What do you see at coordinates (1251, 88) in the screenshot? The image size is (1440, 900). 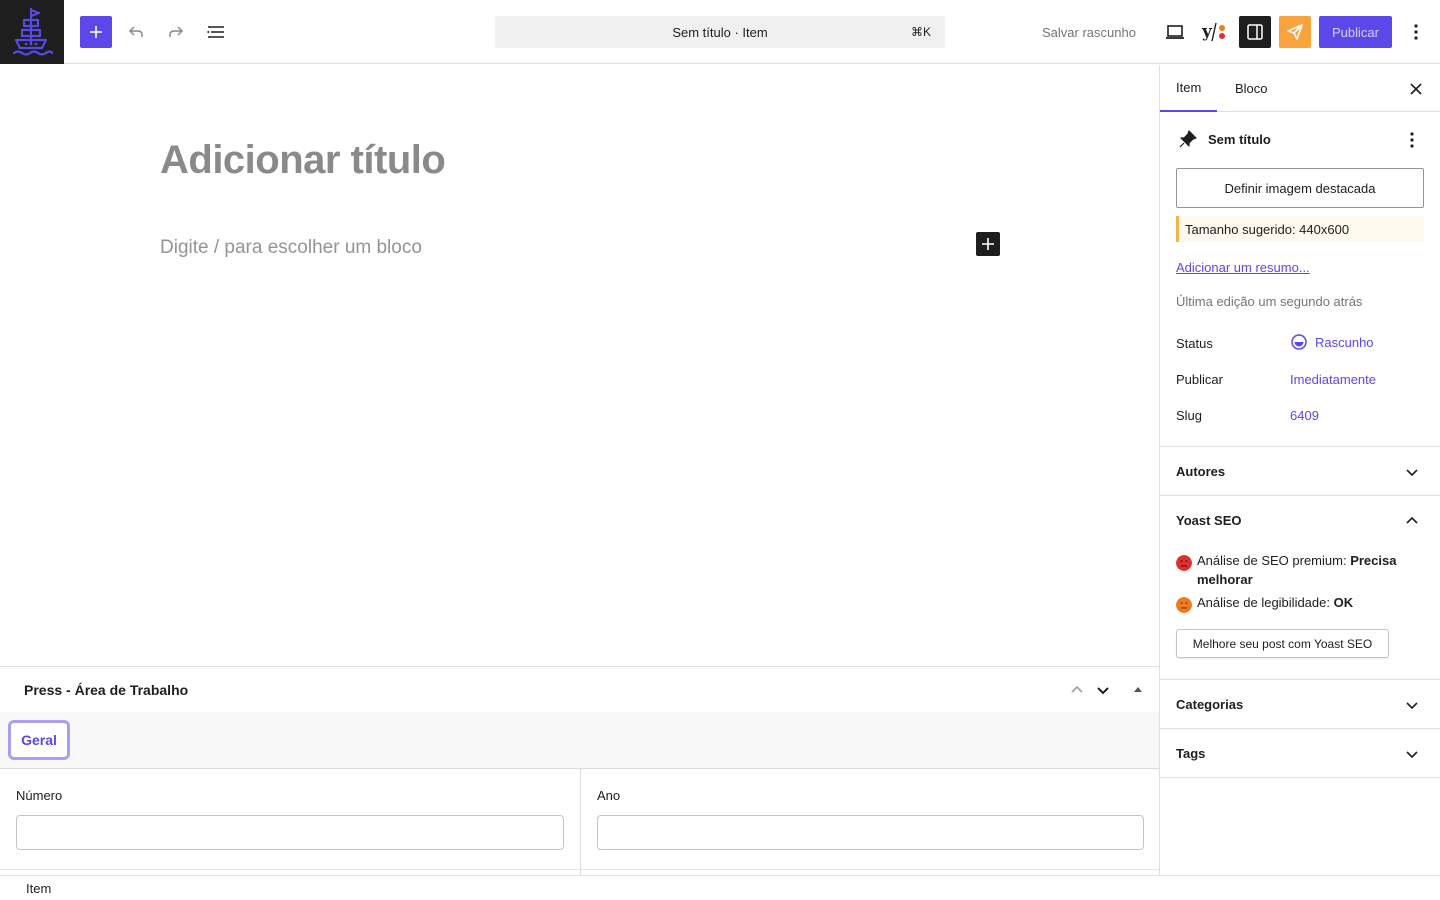 I see `tab-bloco: Bloco` at bounding box center [1251, 88].